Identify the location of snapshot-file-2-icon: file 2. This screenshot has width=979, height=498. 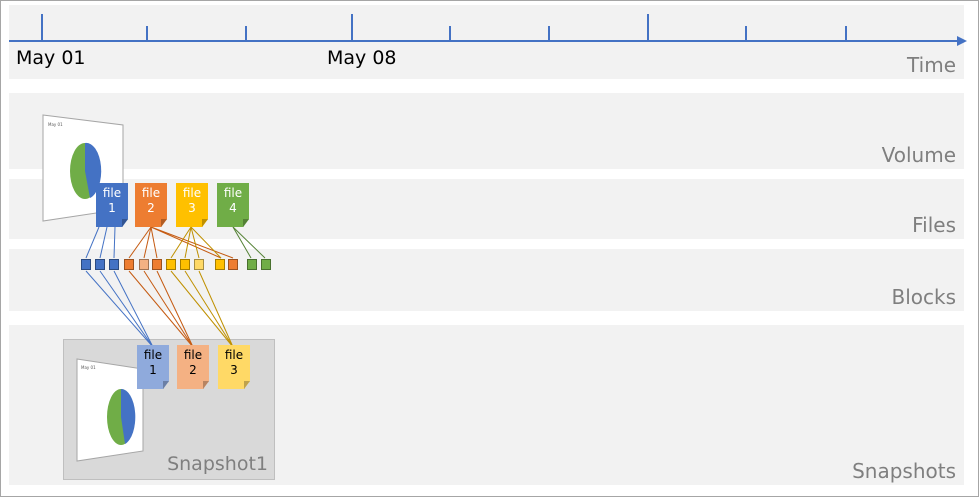
(193, 367).